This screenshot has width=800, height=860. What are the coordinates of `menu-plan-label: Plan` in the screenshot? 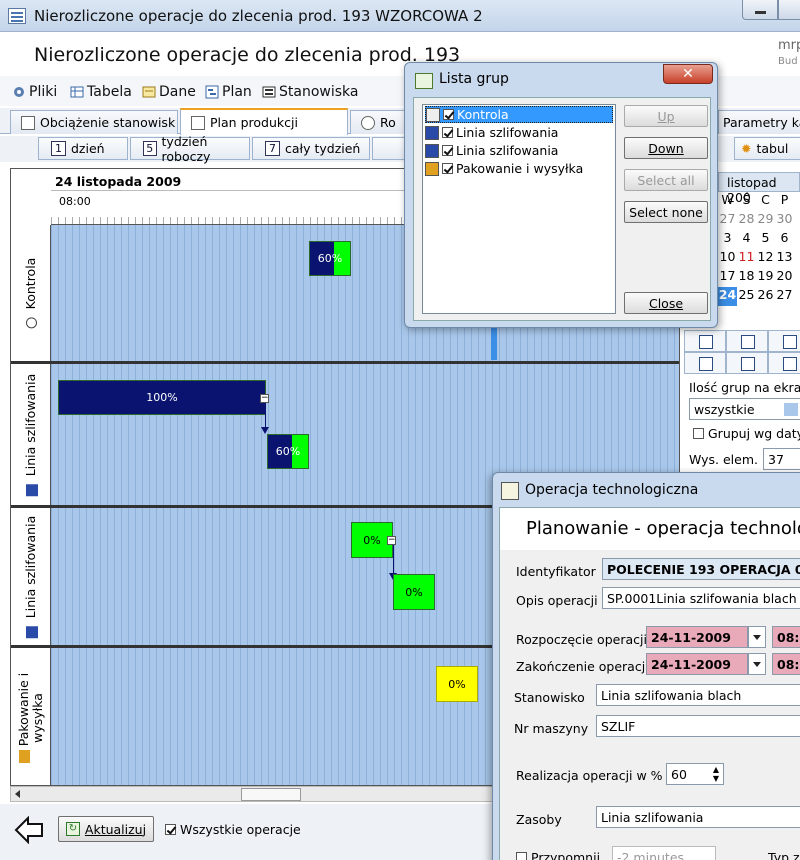 It's located at (237, 92).